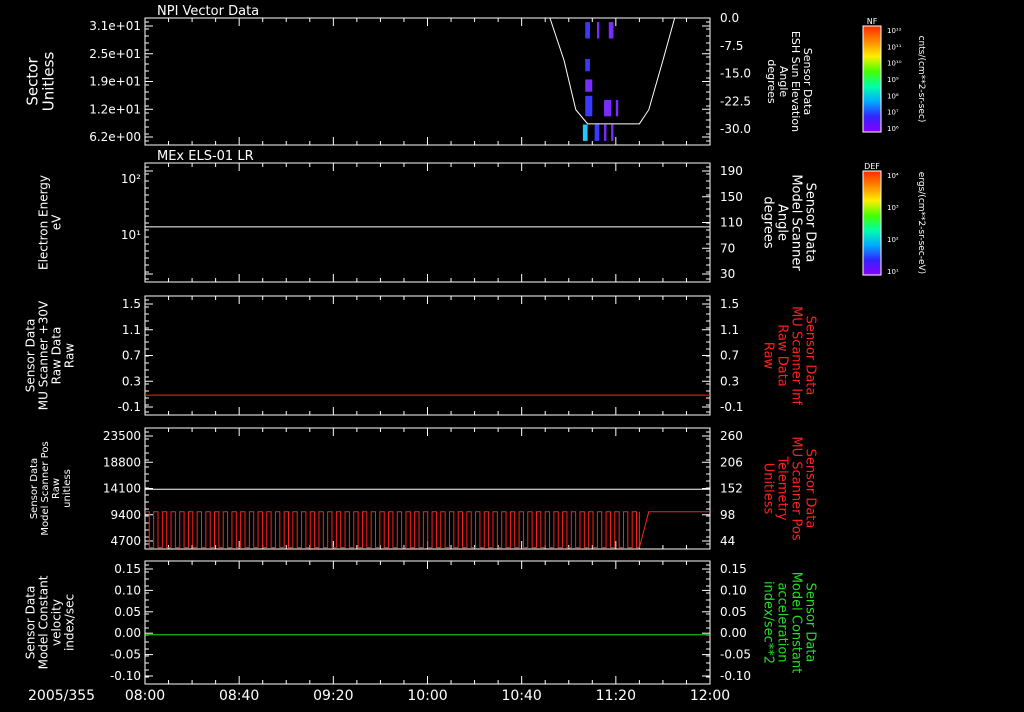 This screenshot has width=1024, height=712. Describe the element at coordinates (45, 488) in the screenshot. I see `left-axis-label-line: Model Scanner Pos` at that location.